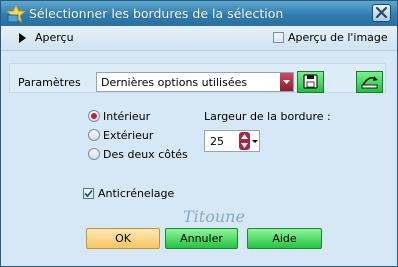  What do you see at coordinates (54, 37) in the screenshot?
I see `preview-toggle: Aperçu` at bounding box center [54, 37].